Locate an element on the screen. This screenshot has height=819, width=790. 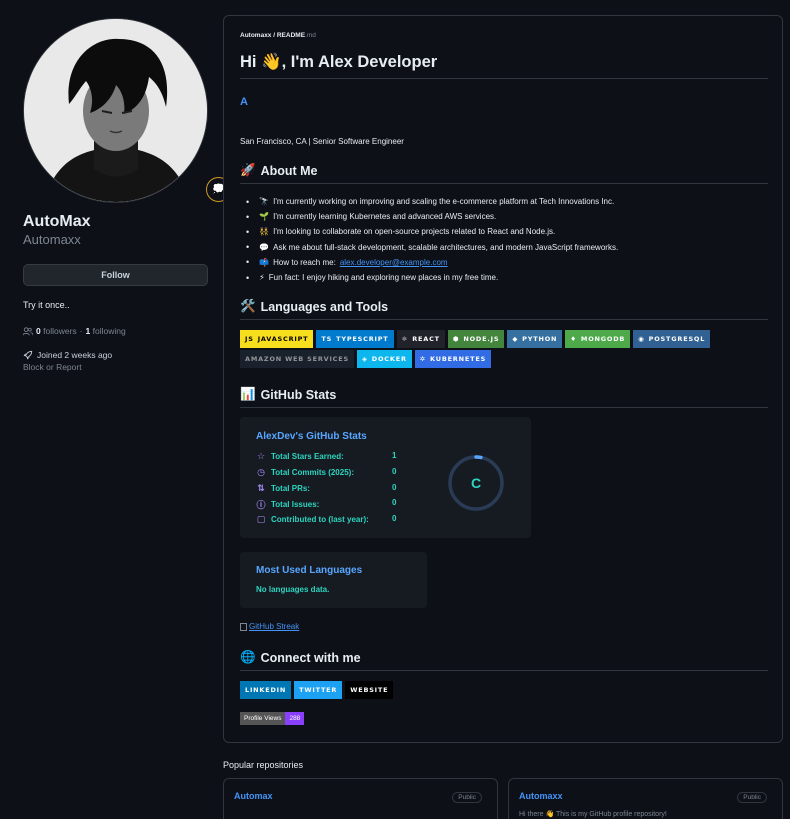
stat-row: ☆ Total Stars Earned: is located at coordinates (300, 456).